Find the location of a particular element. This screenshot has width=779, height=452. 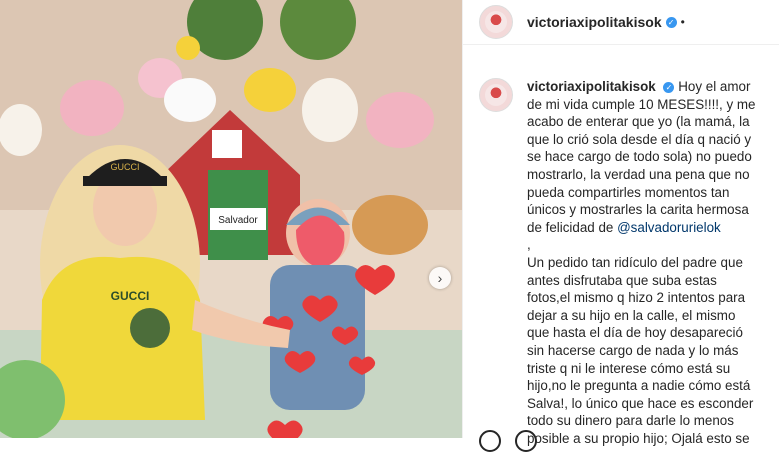

caption-line: pueda compartirles momentos tan is located at coordinates (628, 192).